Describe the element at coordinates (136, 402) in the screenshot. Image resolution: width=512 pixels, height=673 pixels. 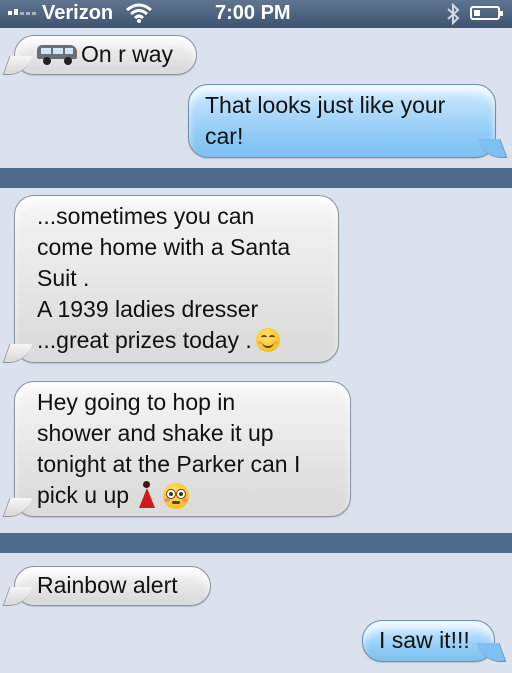
I see `message-line: Hey going to hop in` at that location.